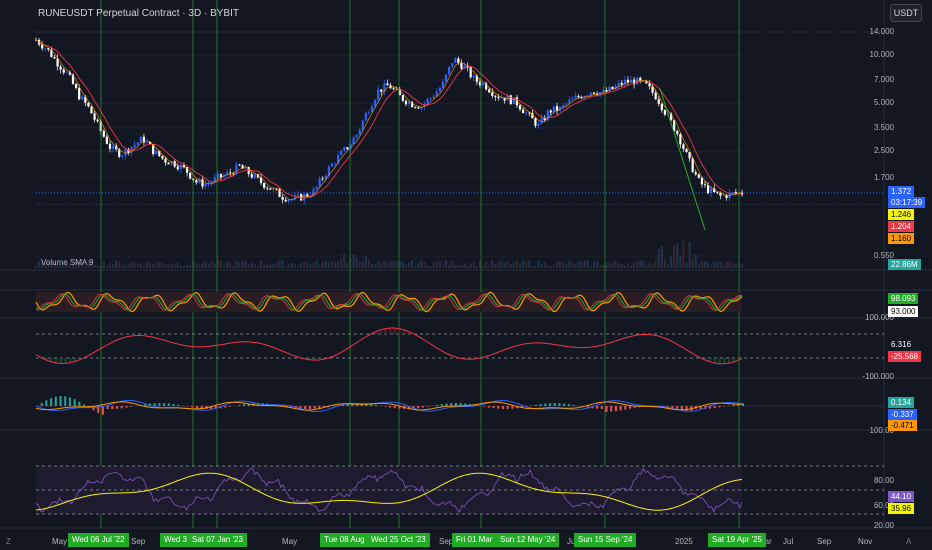 The image size is (932, 550). I want to click on auto-scale-button: A, so click(908, 541).